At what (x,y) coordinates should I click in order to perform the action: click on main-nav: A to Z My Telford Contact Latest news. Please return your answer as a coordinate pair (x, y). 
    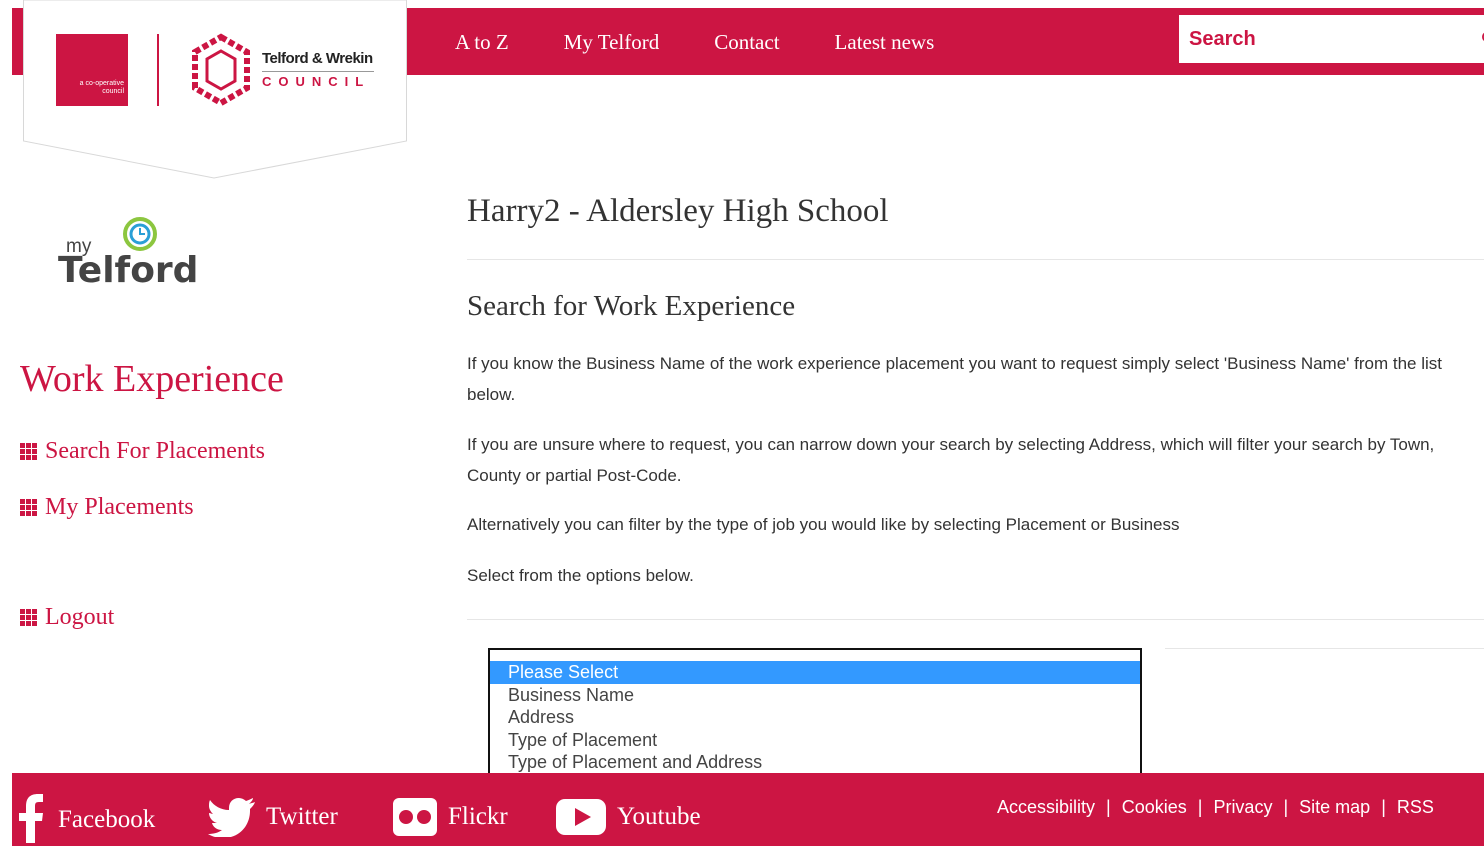
    Looking at the image, I should click on (722, 42).